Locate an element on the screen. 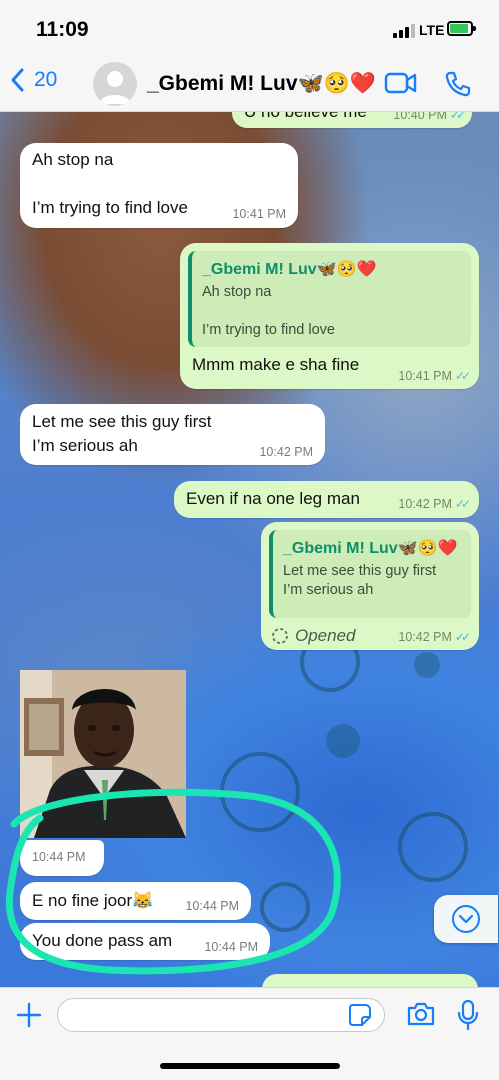 This screenshot has height=1080, width=499. contact-avatar is located at coordinates (115, 84).